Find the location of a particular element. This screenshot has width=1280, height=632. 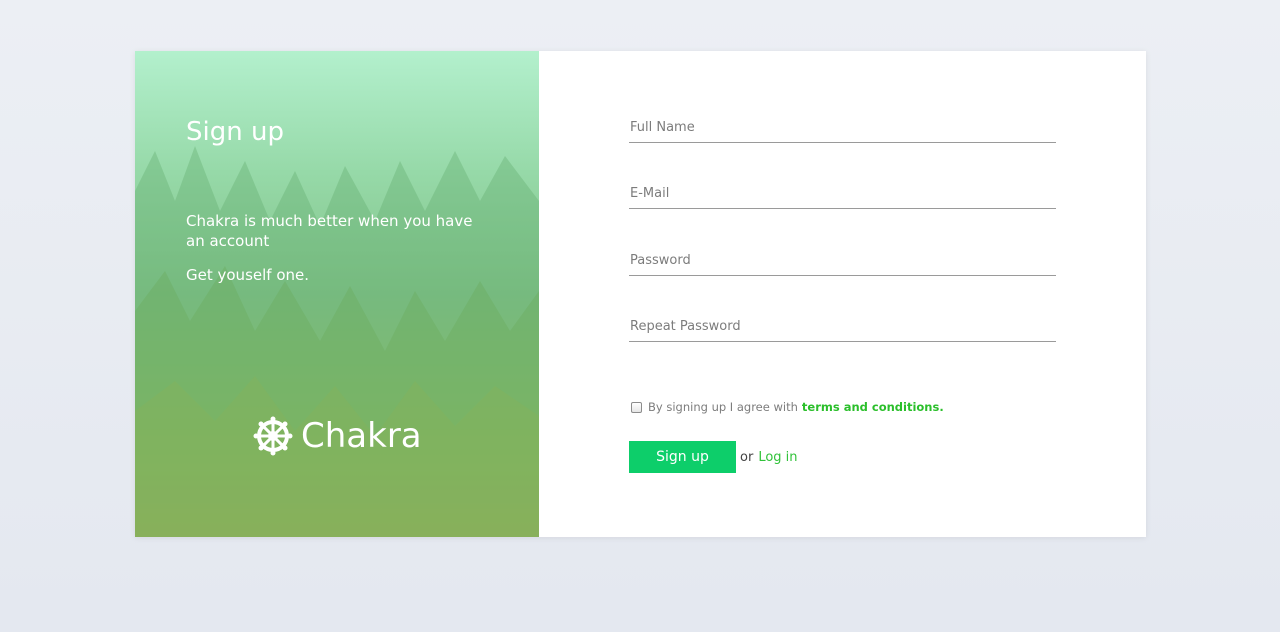

agree-text: By signing up I agree with is located at coordinates (723, 407).